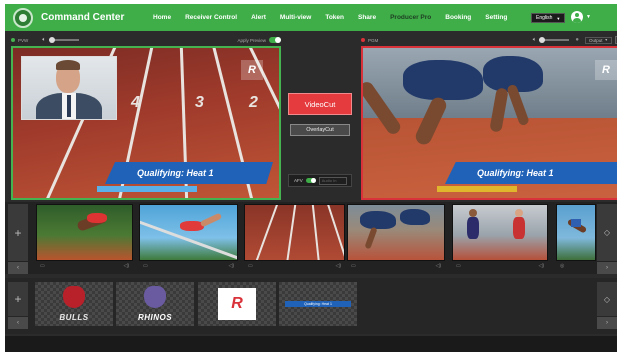 This screenshot has height=355, width=623. What do you see at coordinates (13, 40) in the screenshot?
I see `preview-status-dot` at bounding box center [13, 40].